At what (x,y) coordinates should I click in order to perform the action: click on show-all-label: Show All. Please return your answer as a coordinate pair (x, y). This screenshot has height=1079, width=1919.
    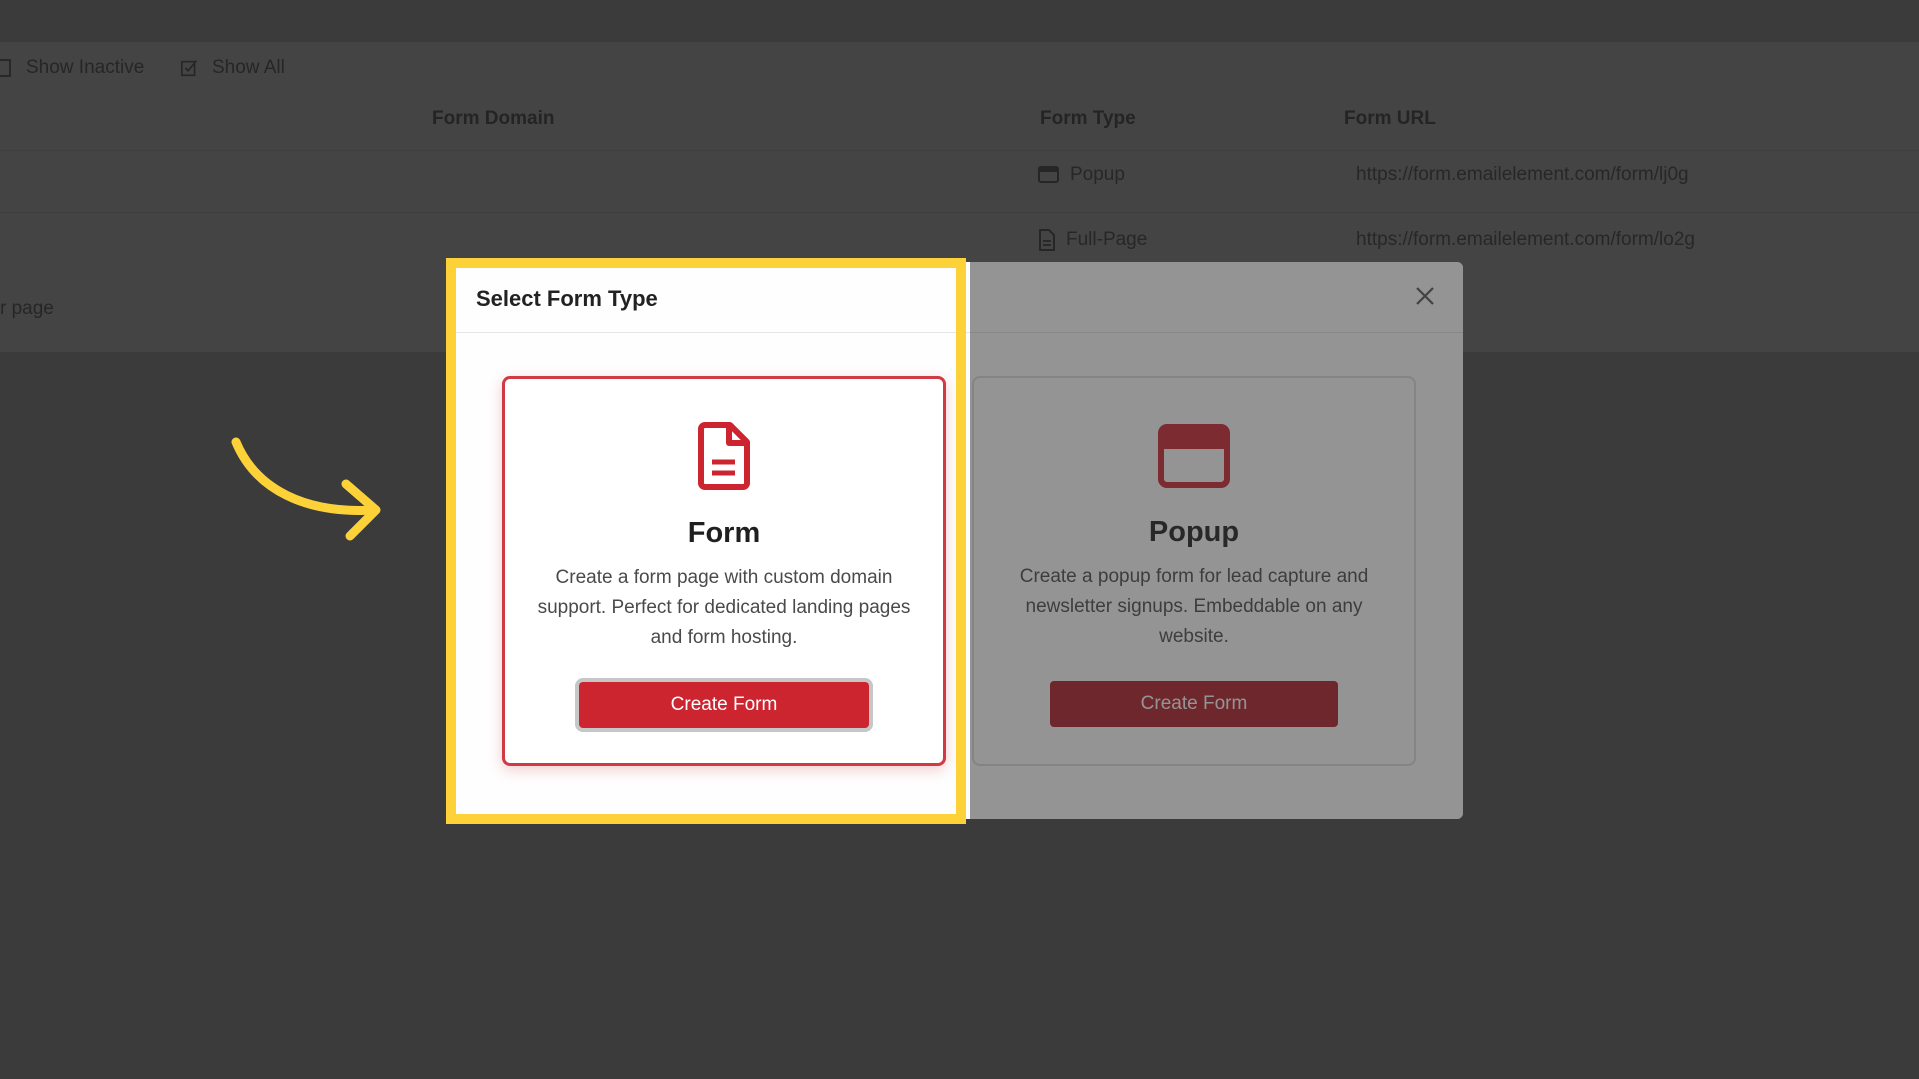
    Looking at the image, I should click on (248, 67).